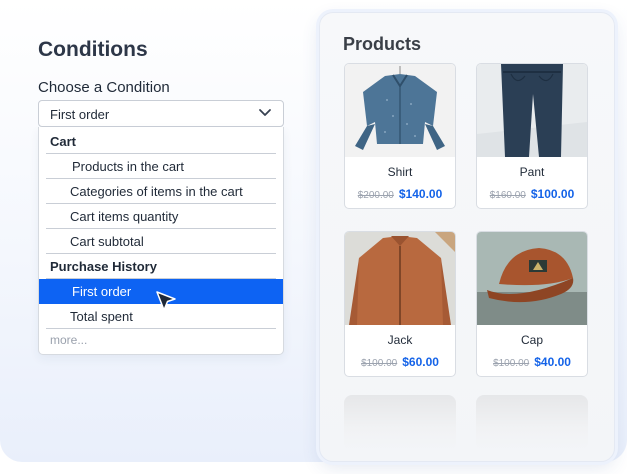 This screenshot has width=627, height=474. Describe the element at coordinates (400, 172) in the screenshot. I see `product-name: Shirt` at that location.